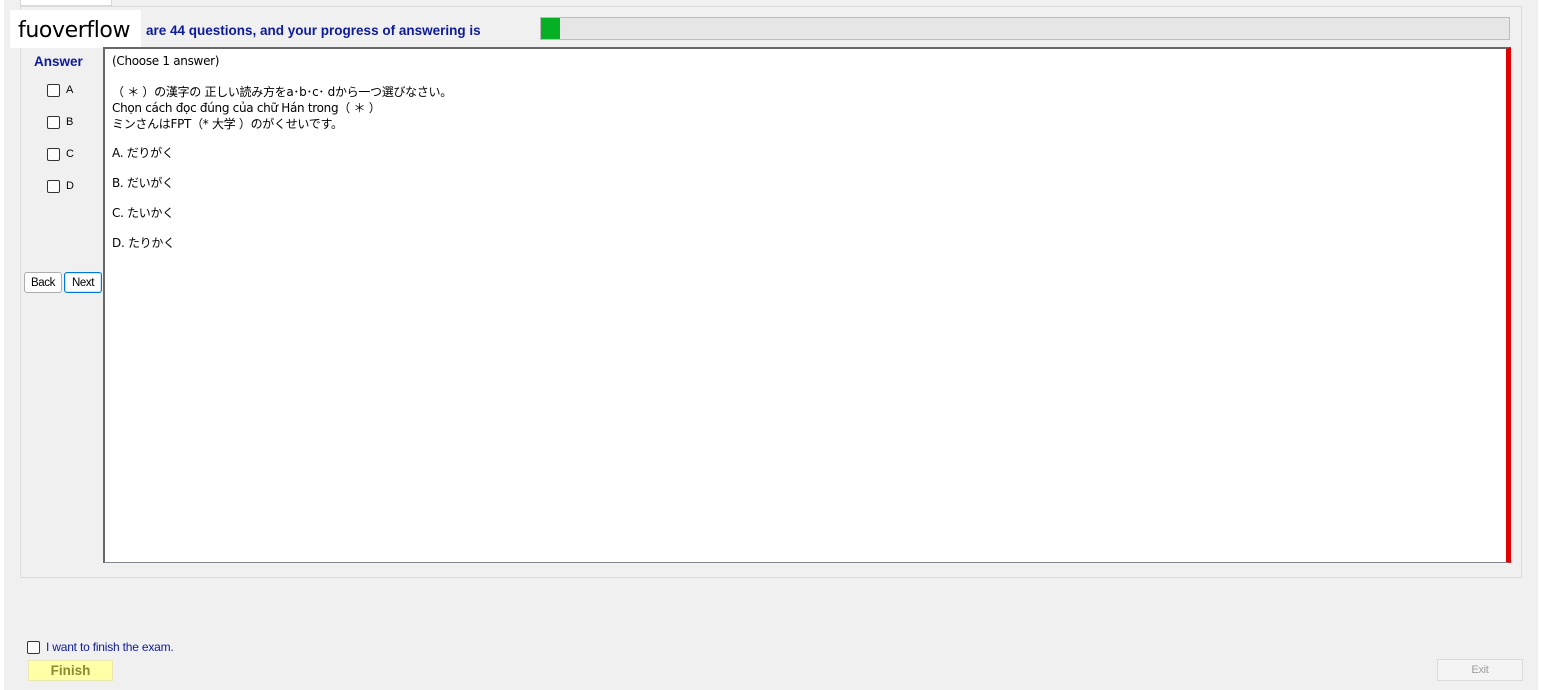  What do you see at coordinates (70, 670) in the screenshot?
I see `finish-button: Finish` at bounding box center [70, 670].